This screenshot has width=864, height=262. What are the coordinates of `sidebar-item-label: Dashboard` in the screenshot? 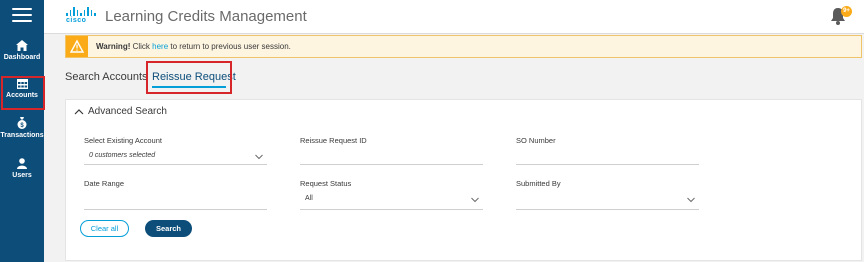 It's located at (22, 57).